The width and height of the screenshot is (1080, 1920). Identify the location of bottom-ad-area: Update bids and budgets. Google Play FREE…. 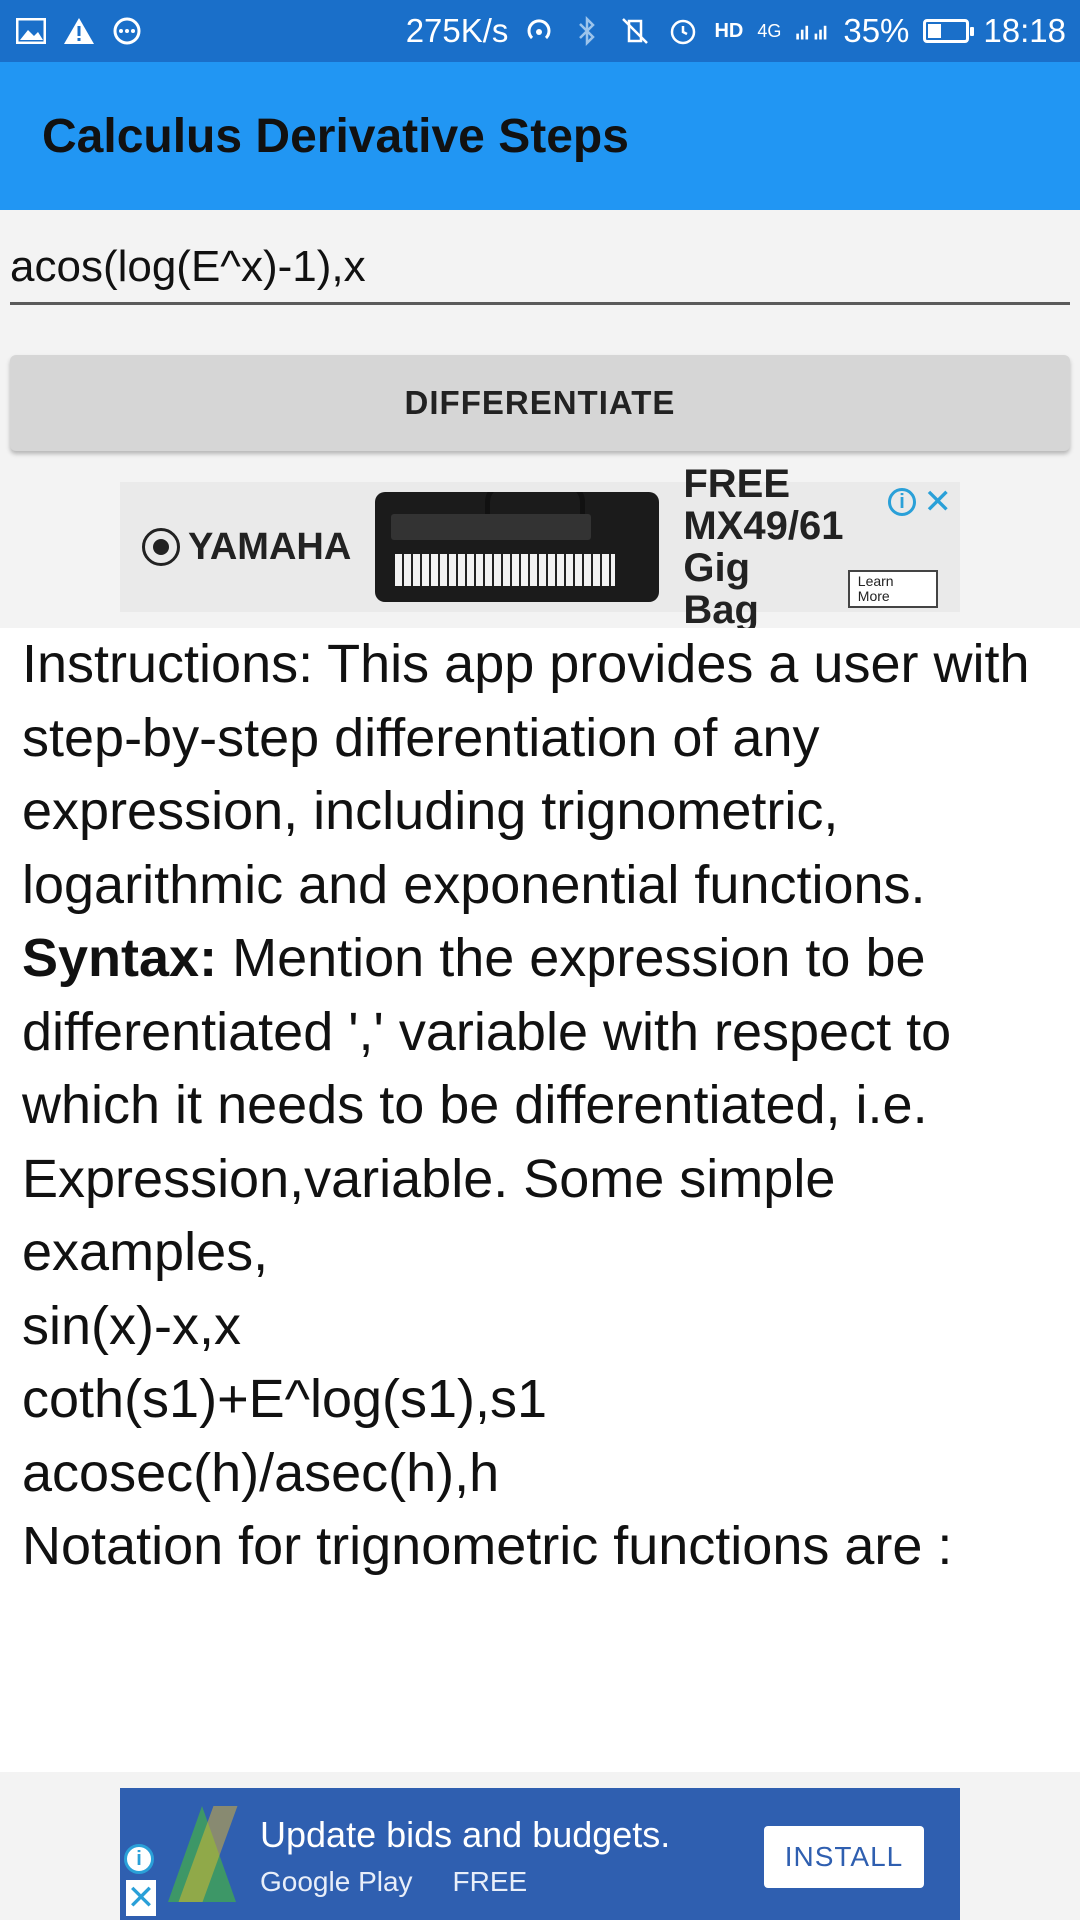
(540, 1846).